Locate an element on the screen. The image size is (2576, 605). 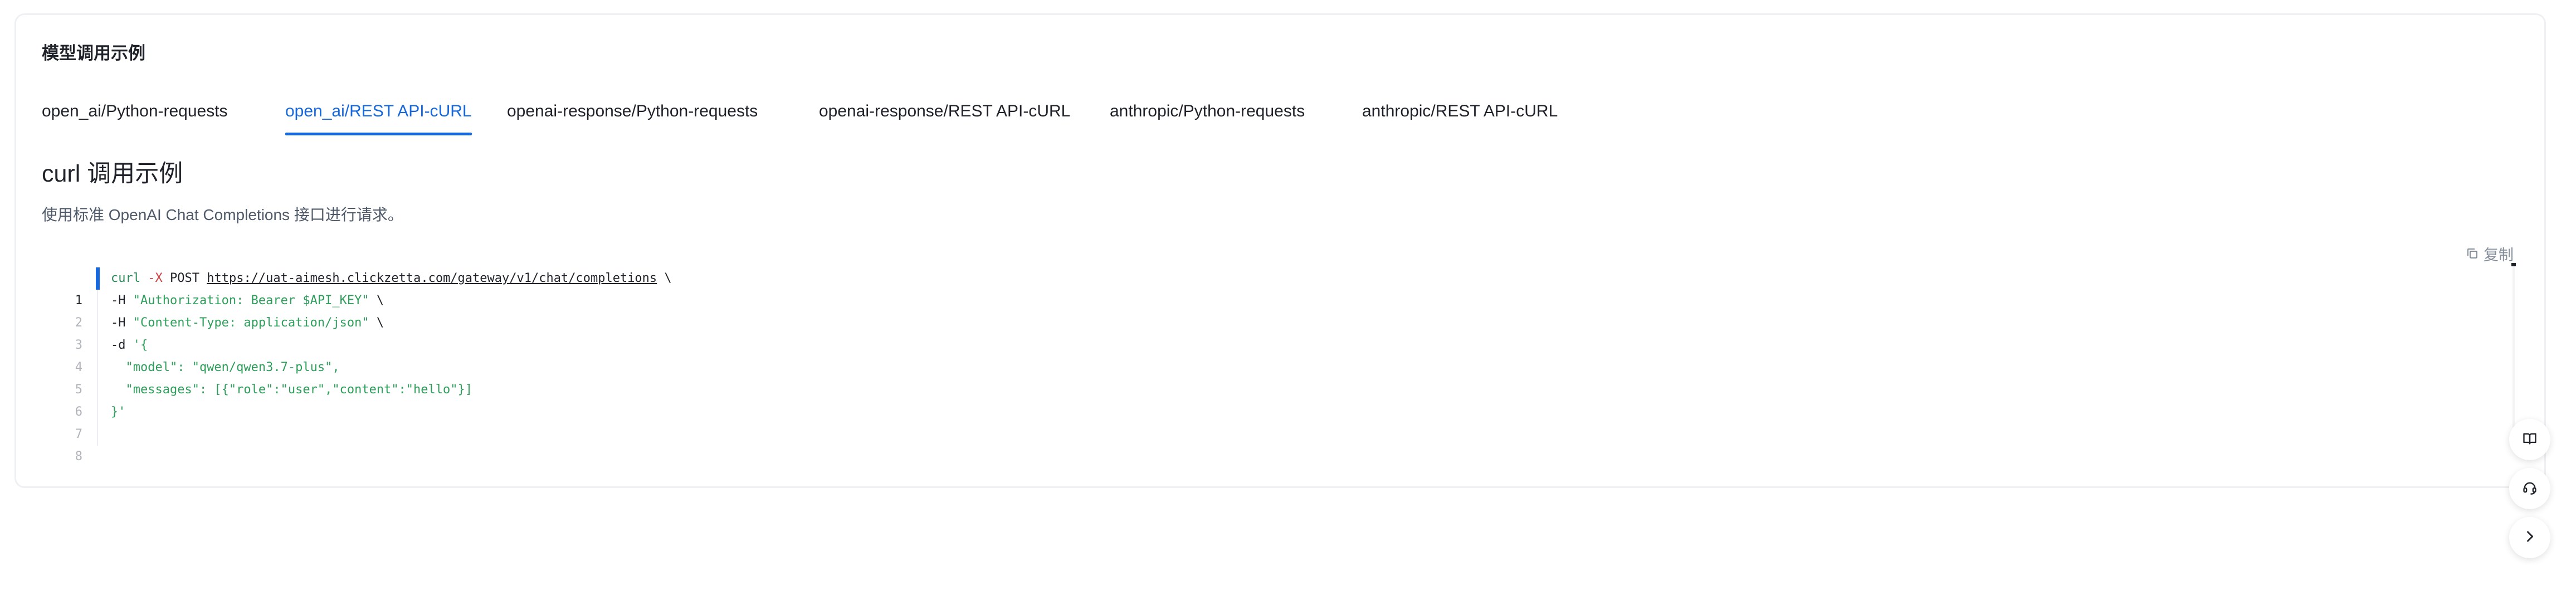
tab-openai-response-rest-curl: openai-response/REST API-cURL is located at coordinates (944, 111).